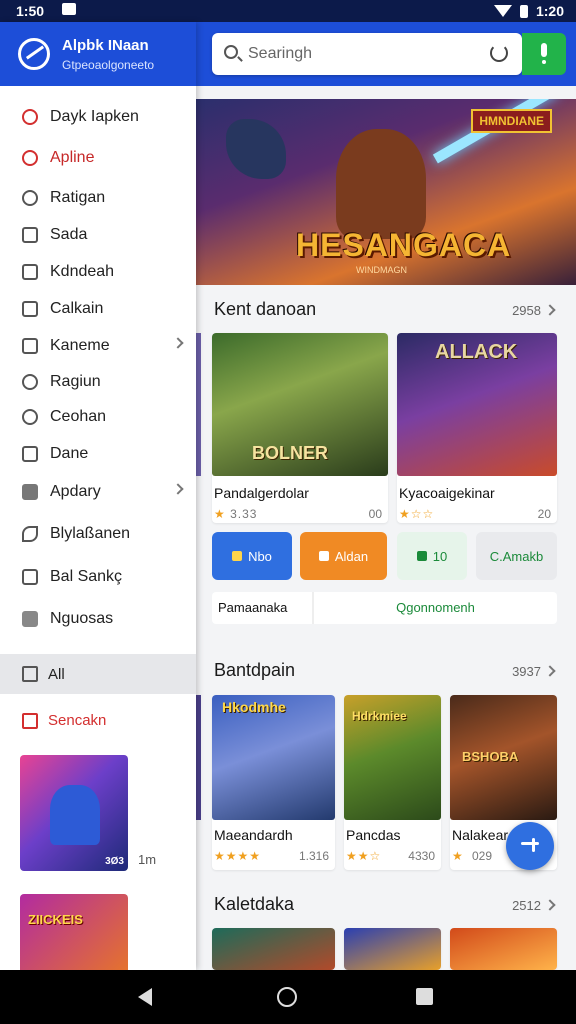 This screenshot has width=576, height=1024. I want to click on game-art: Hdrkmiee, so click(392, 757).